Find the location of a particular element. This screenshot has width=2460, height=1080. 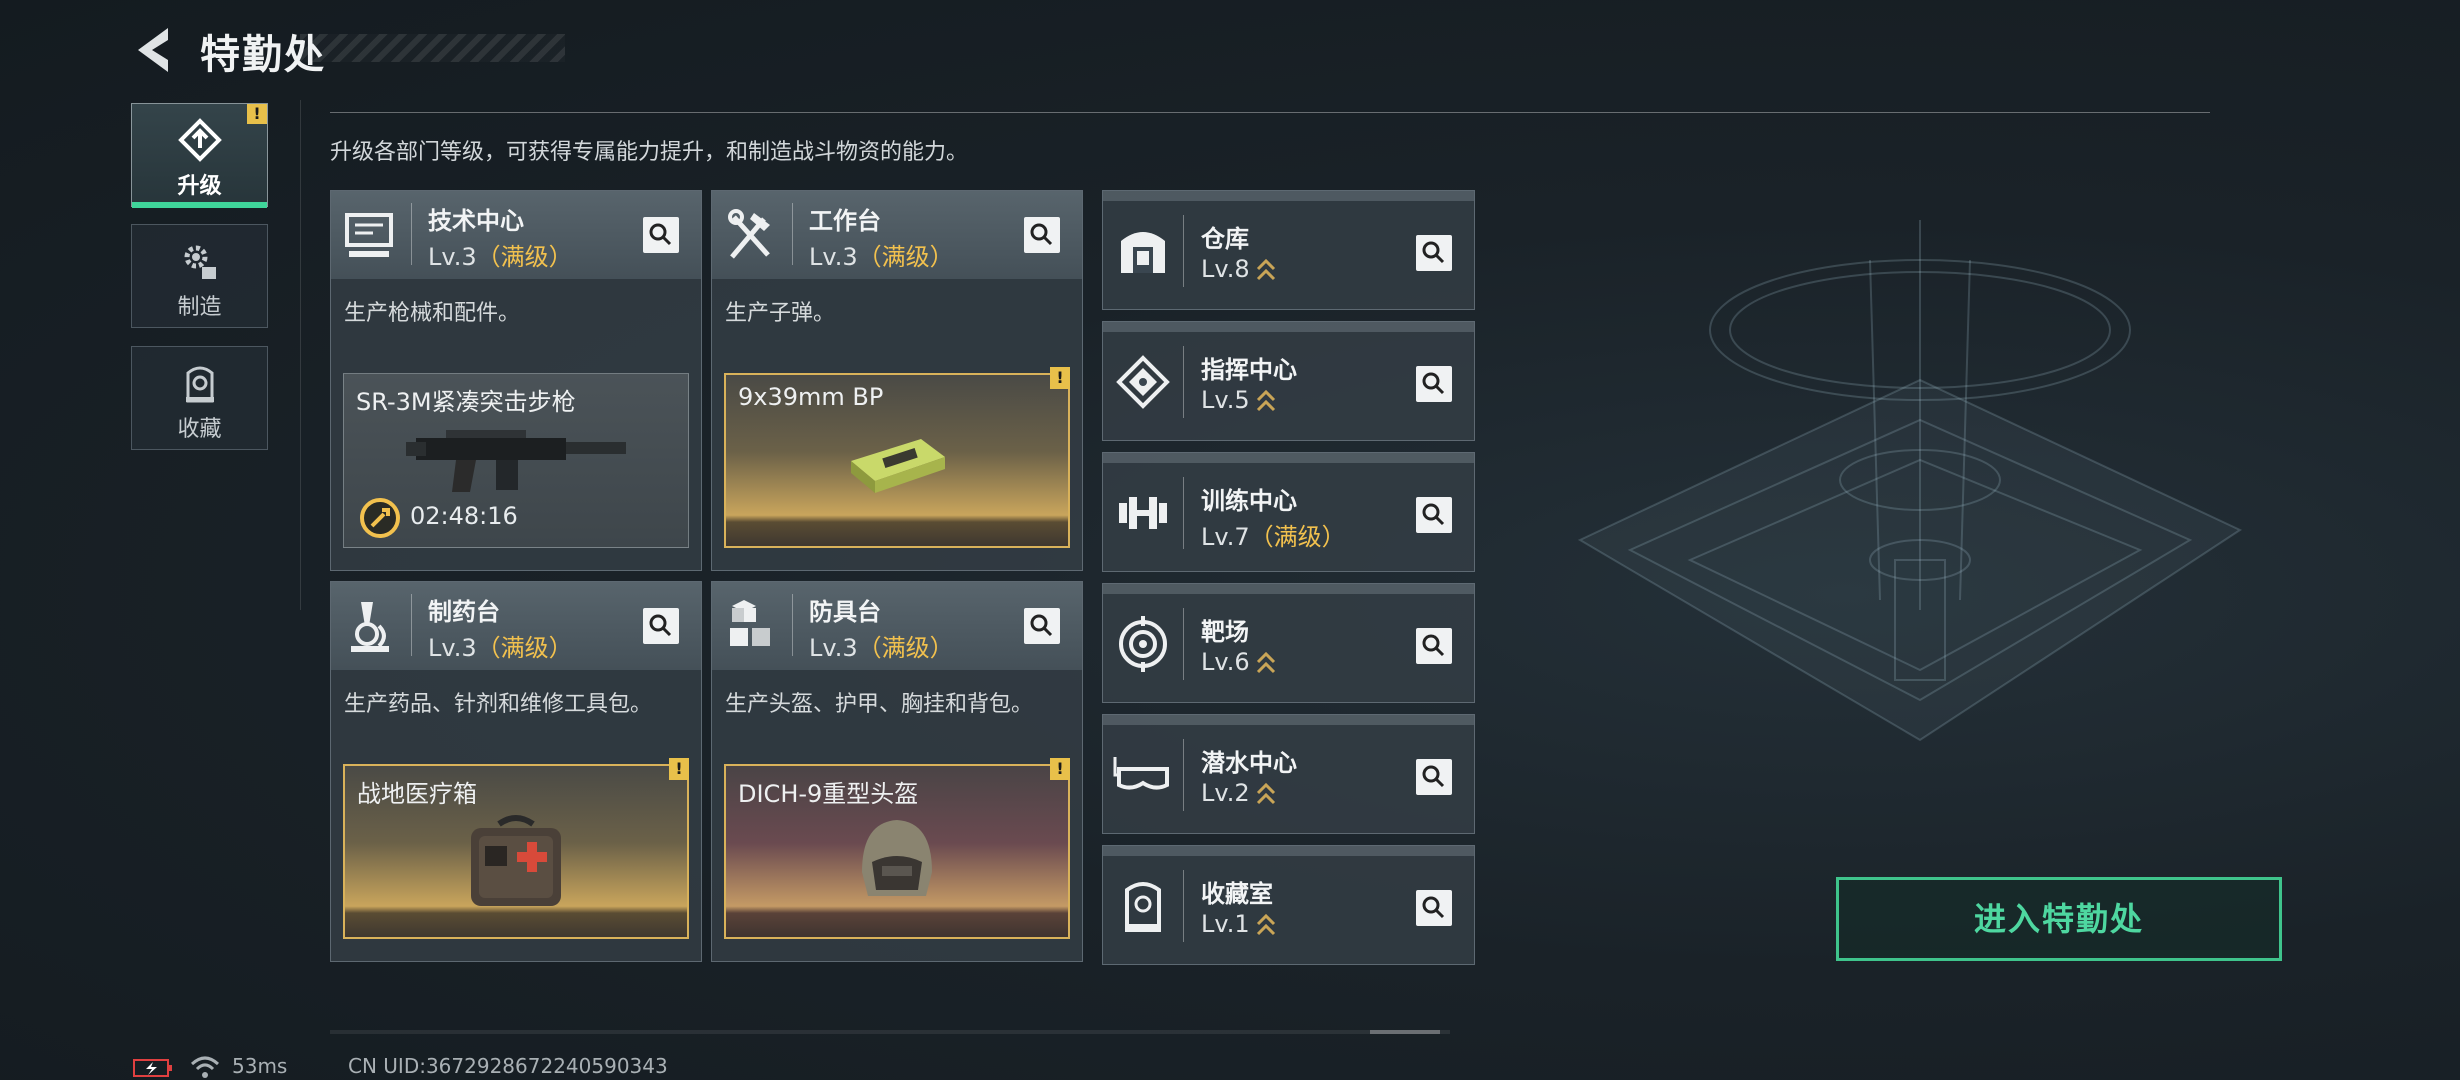

hammer-wrench-icon is located at coordinates (749, 234).